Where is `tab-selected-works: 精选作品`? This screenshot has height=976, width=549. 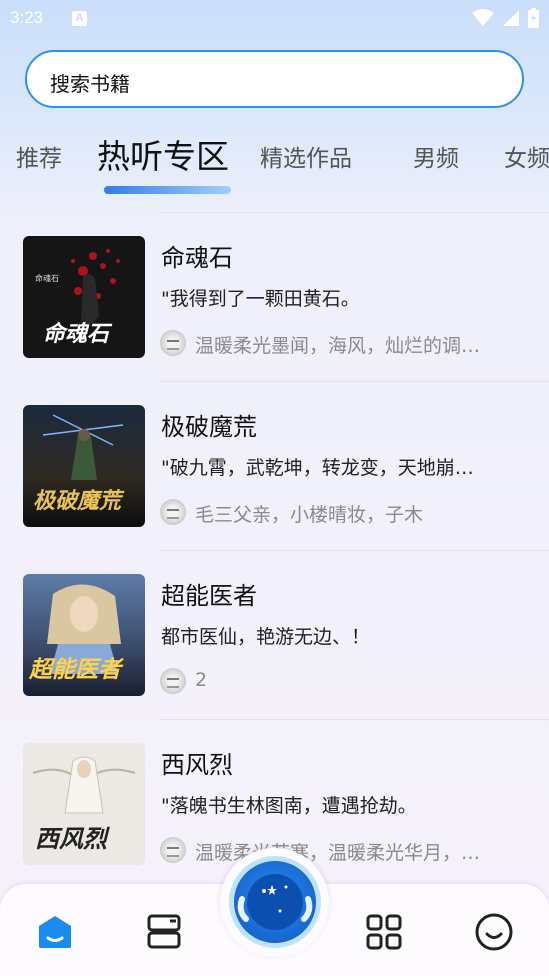 tab-selected-works: 精选作品 is located at coordinates (306, 156).